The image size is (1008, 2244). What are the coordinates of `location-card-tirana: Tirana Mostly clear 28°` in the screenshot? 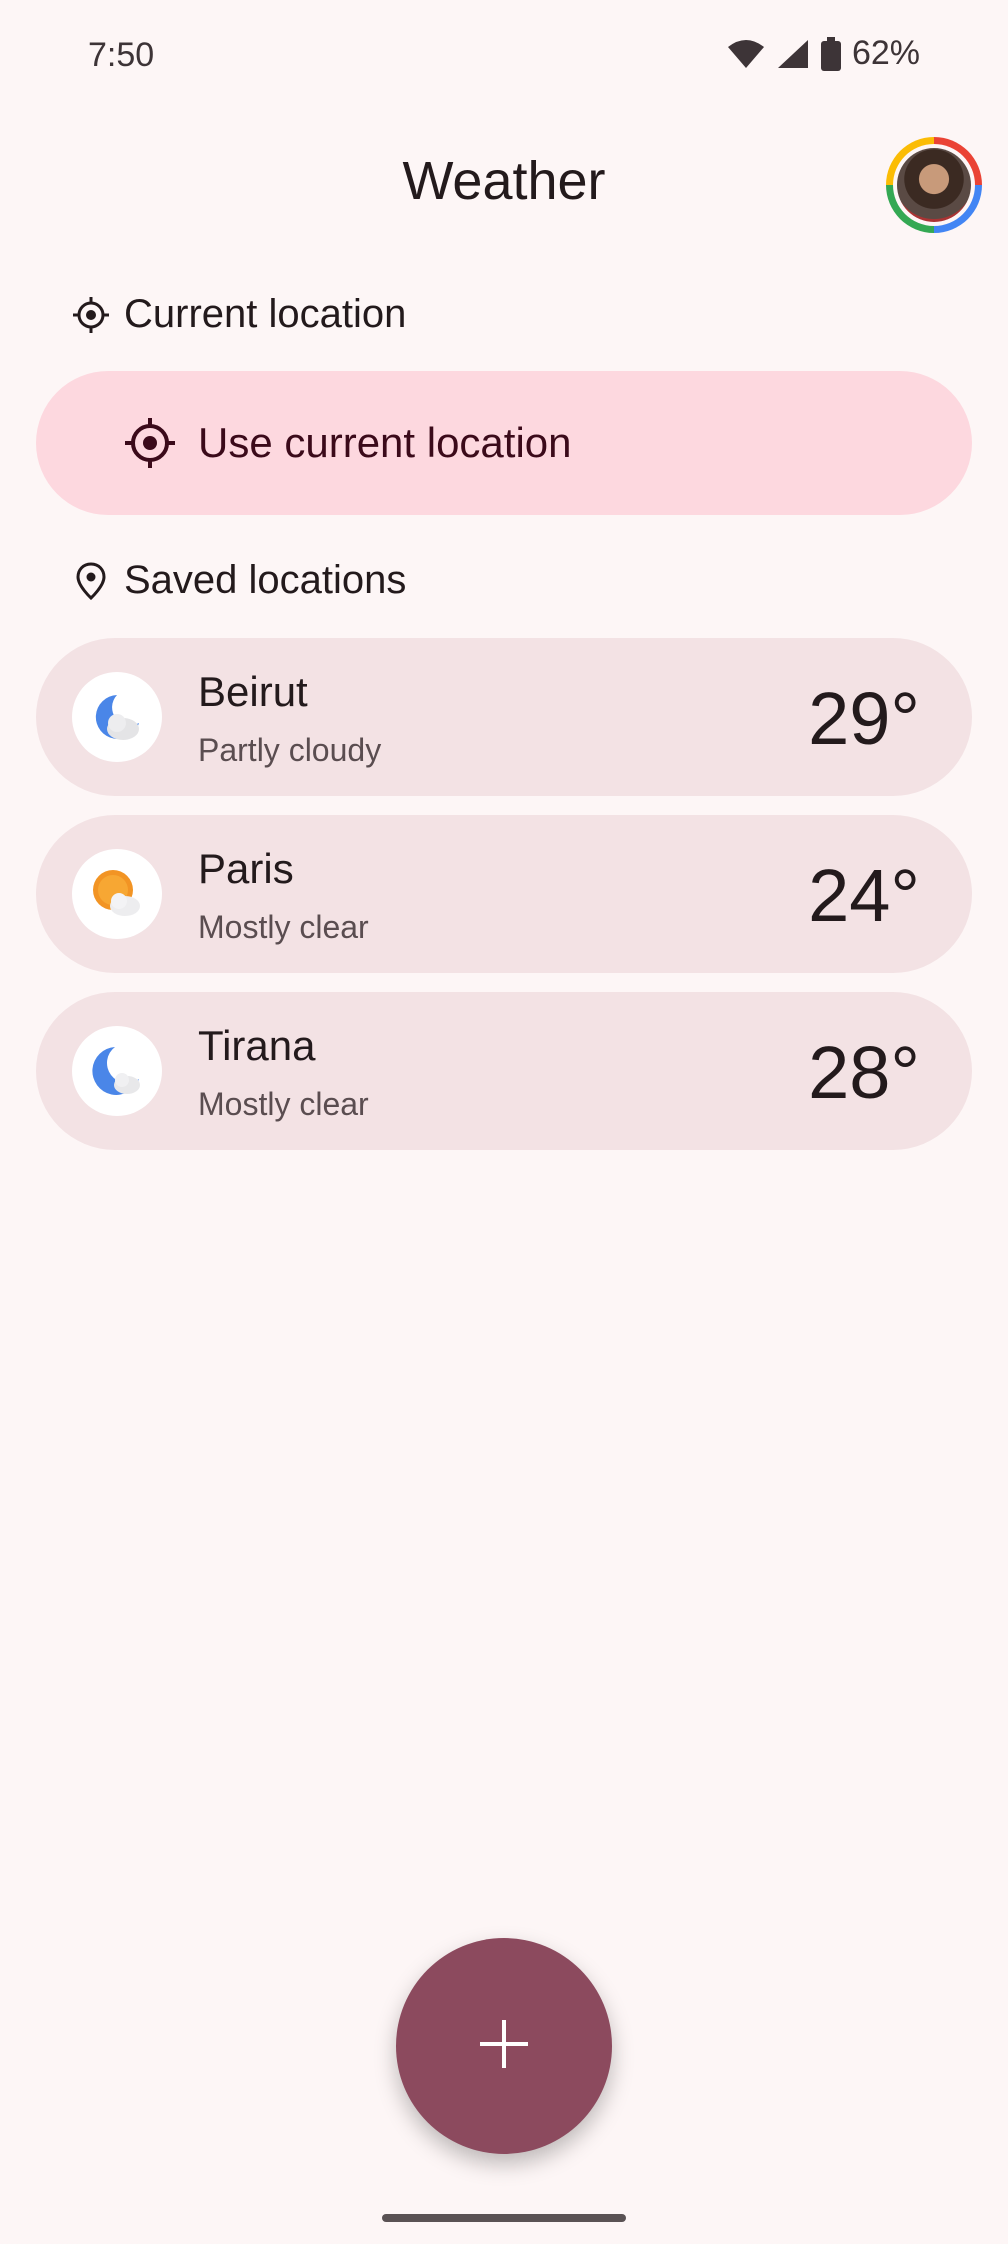 It's located at (504, 1071).